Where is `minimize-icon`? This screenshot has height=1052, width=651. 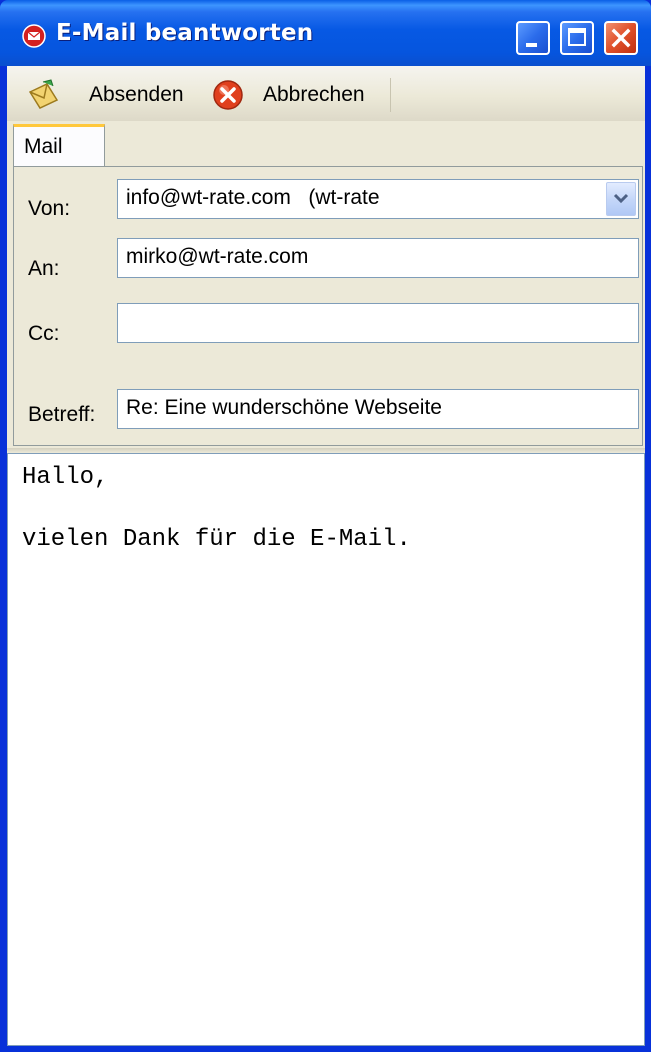 minimize-icon is located at coordinates (531, 45).